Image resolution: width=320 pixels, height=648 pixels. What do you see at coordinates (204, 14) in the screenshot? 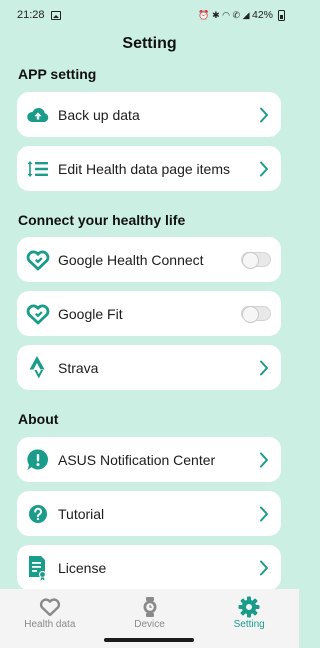
I see `alarm-icon: ⏰` at bounding box center [204, 14].